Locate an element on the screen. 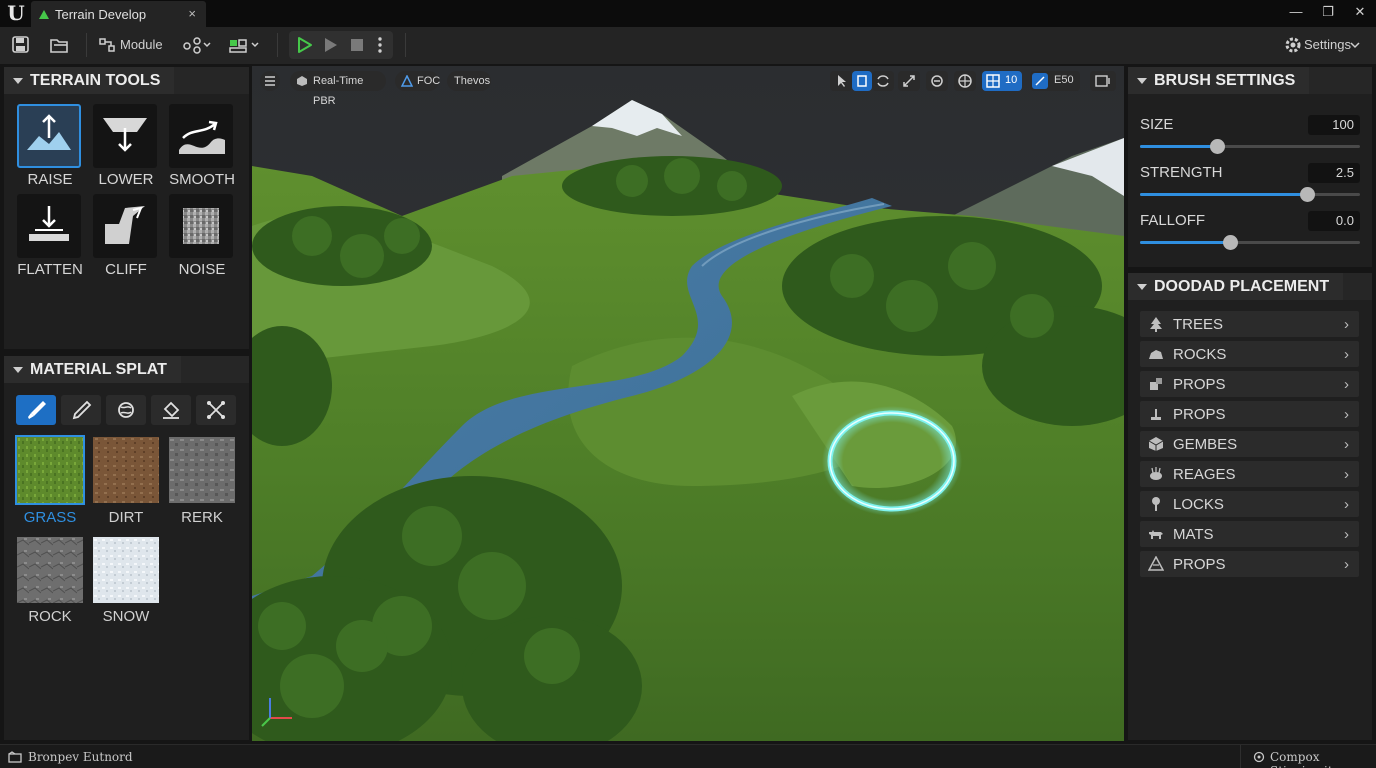 This screenshot has height=768, width=1376. maximize-viewport-button is located at coordinates (1103, 81).